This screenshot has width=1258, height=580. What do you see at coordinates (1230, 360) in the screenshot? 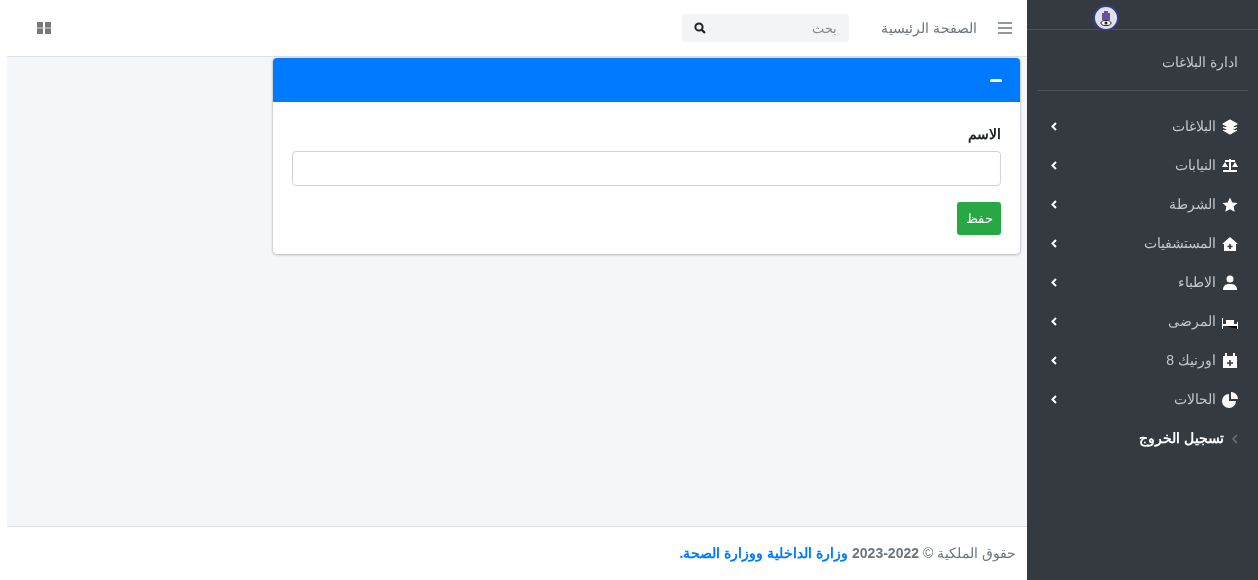
I see `calendar-plus-icon` at bounding box center [1230, 360].